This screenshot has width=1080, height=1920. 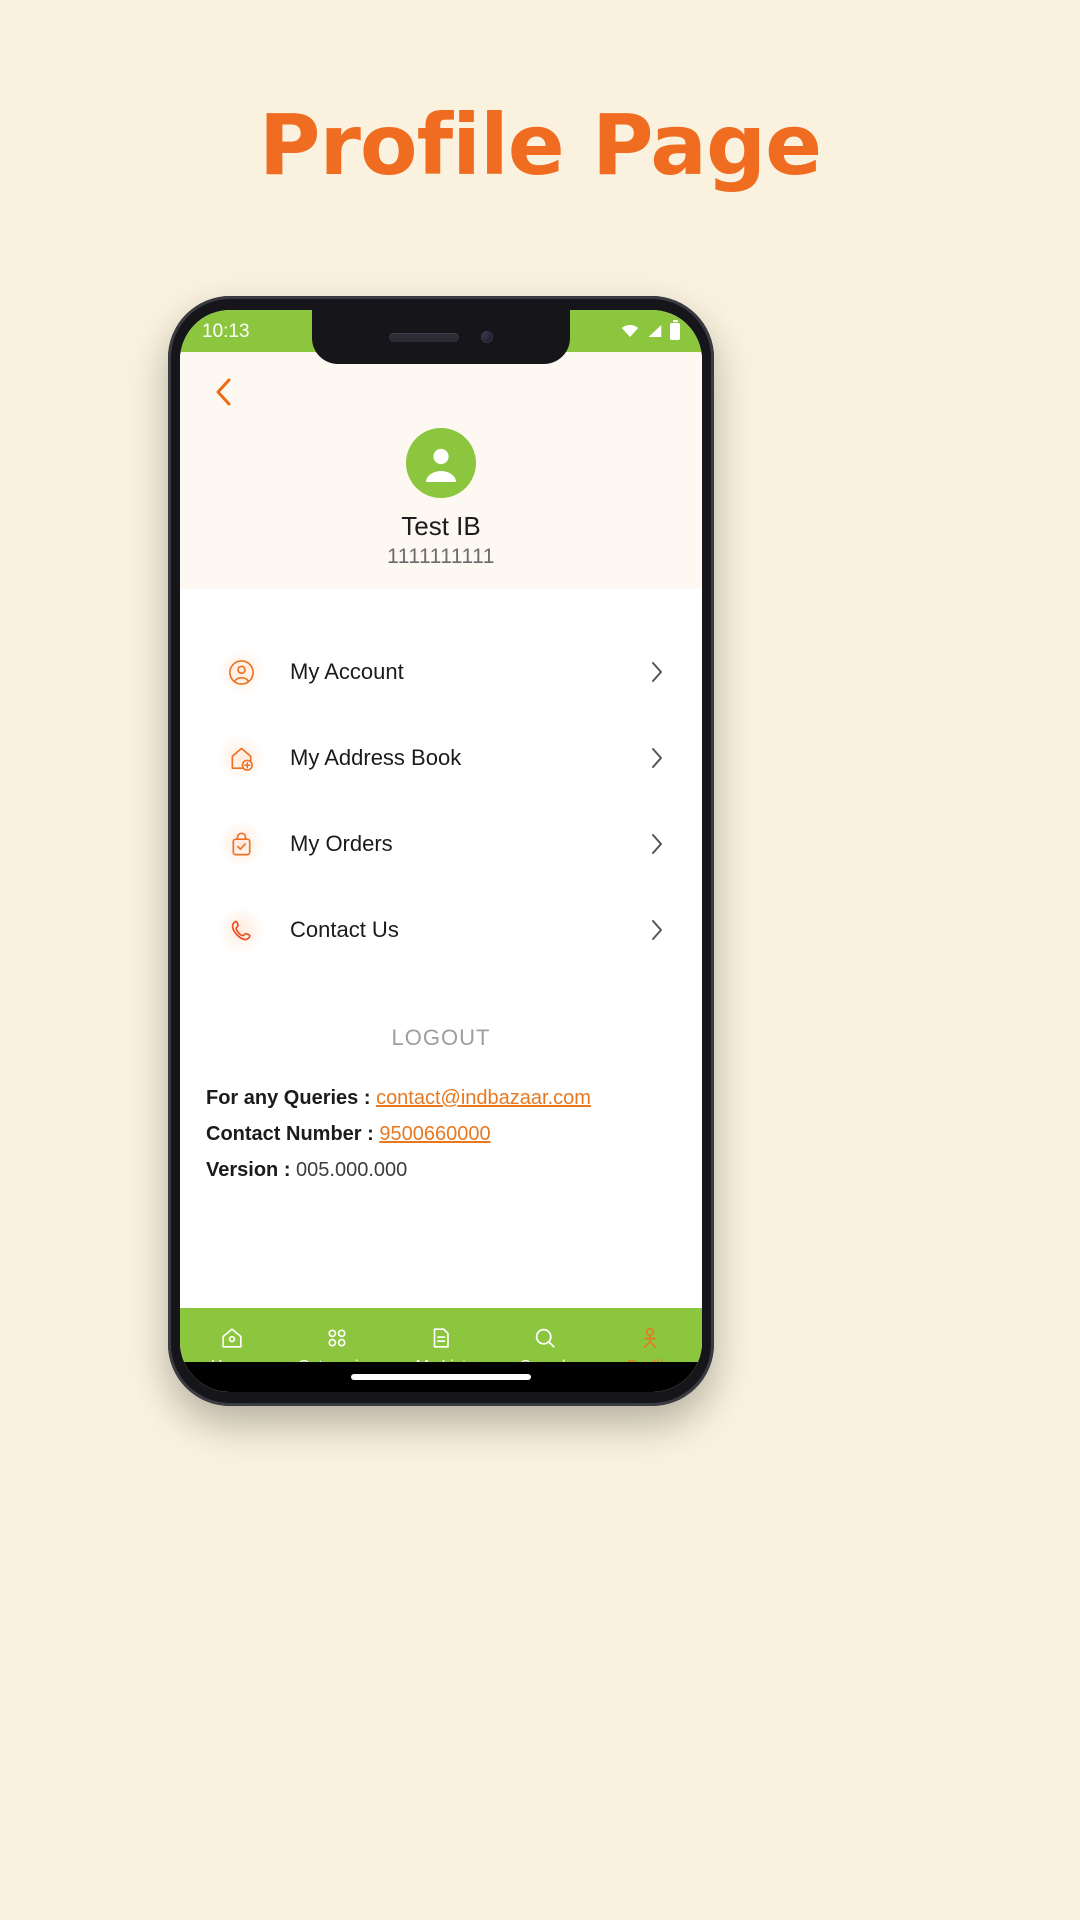 I want to click on earpiece-speaker, so click(x=424, y=337).